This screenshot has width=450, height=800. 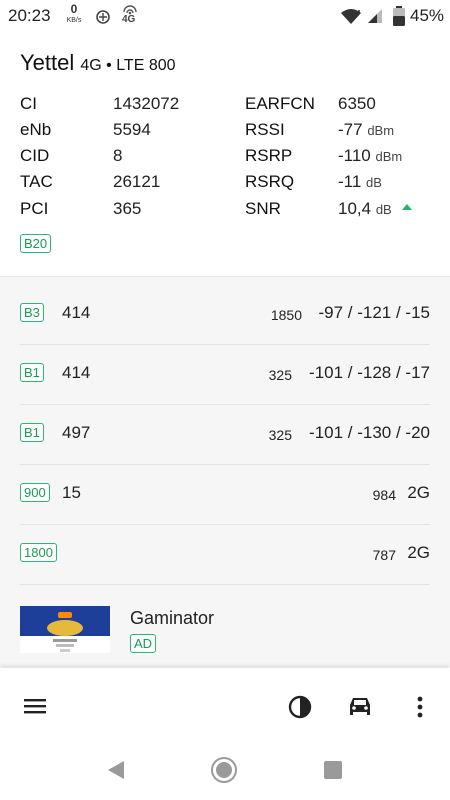 I want to click on carrier-title: Yettel 4G • LTE 800, so click(x=98, y=63).